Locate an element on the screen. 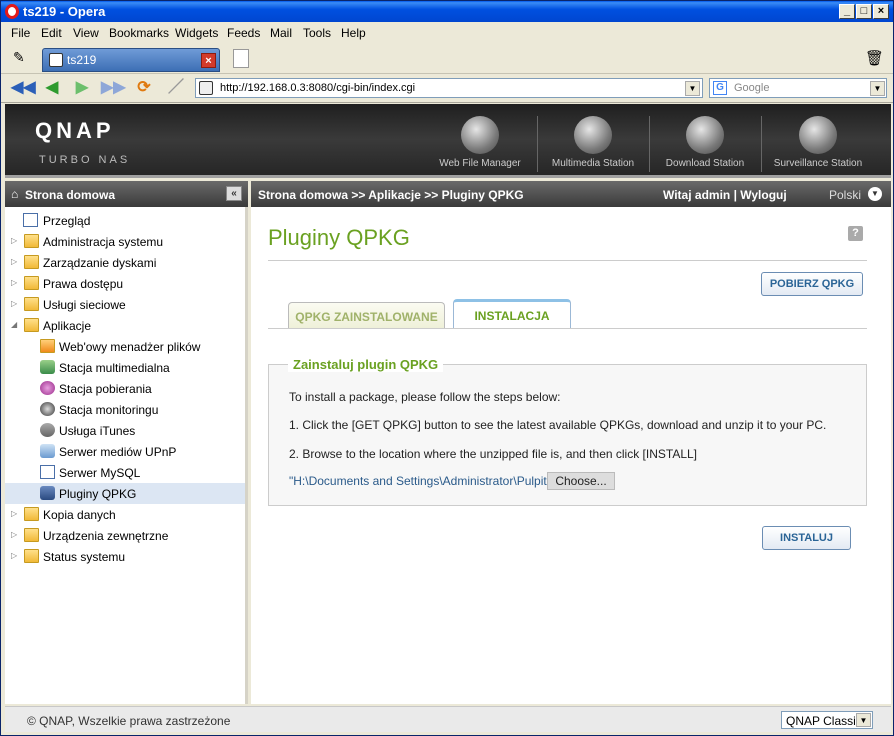 This screenshot has width=894, height=736. apple-icon is located at coordinates (47, 430).